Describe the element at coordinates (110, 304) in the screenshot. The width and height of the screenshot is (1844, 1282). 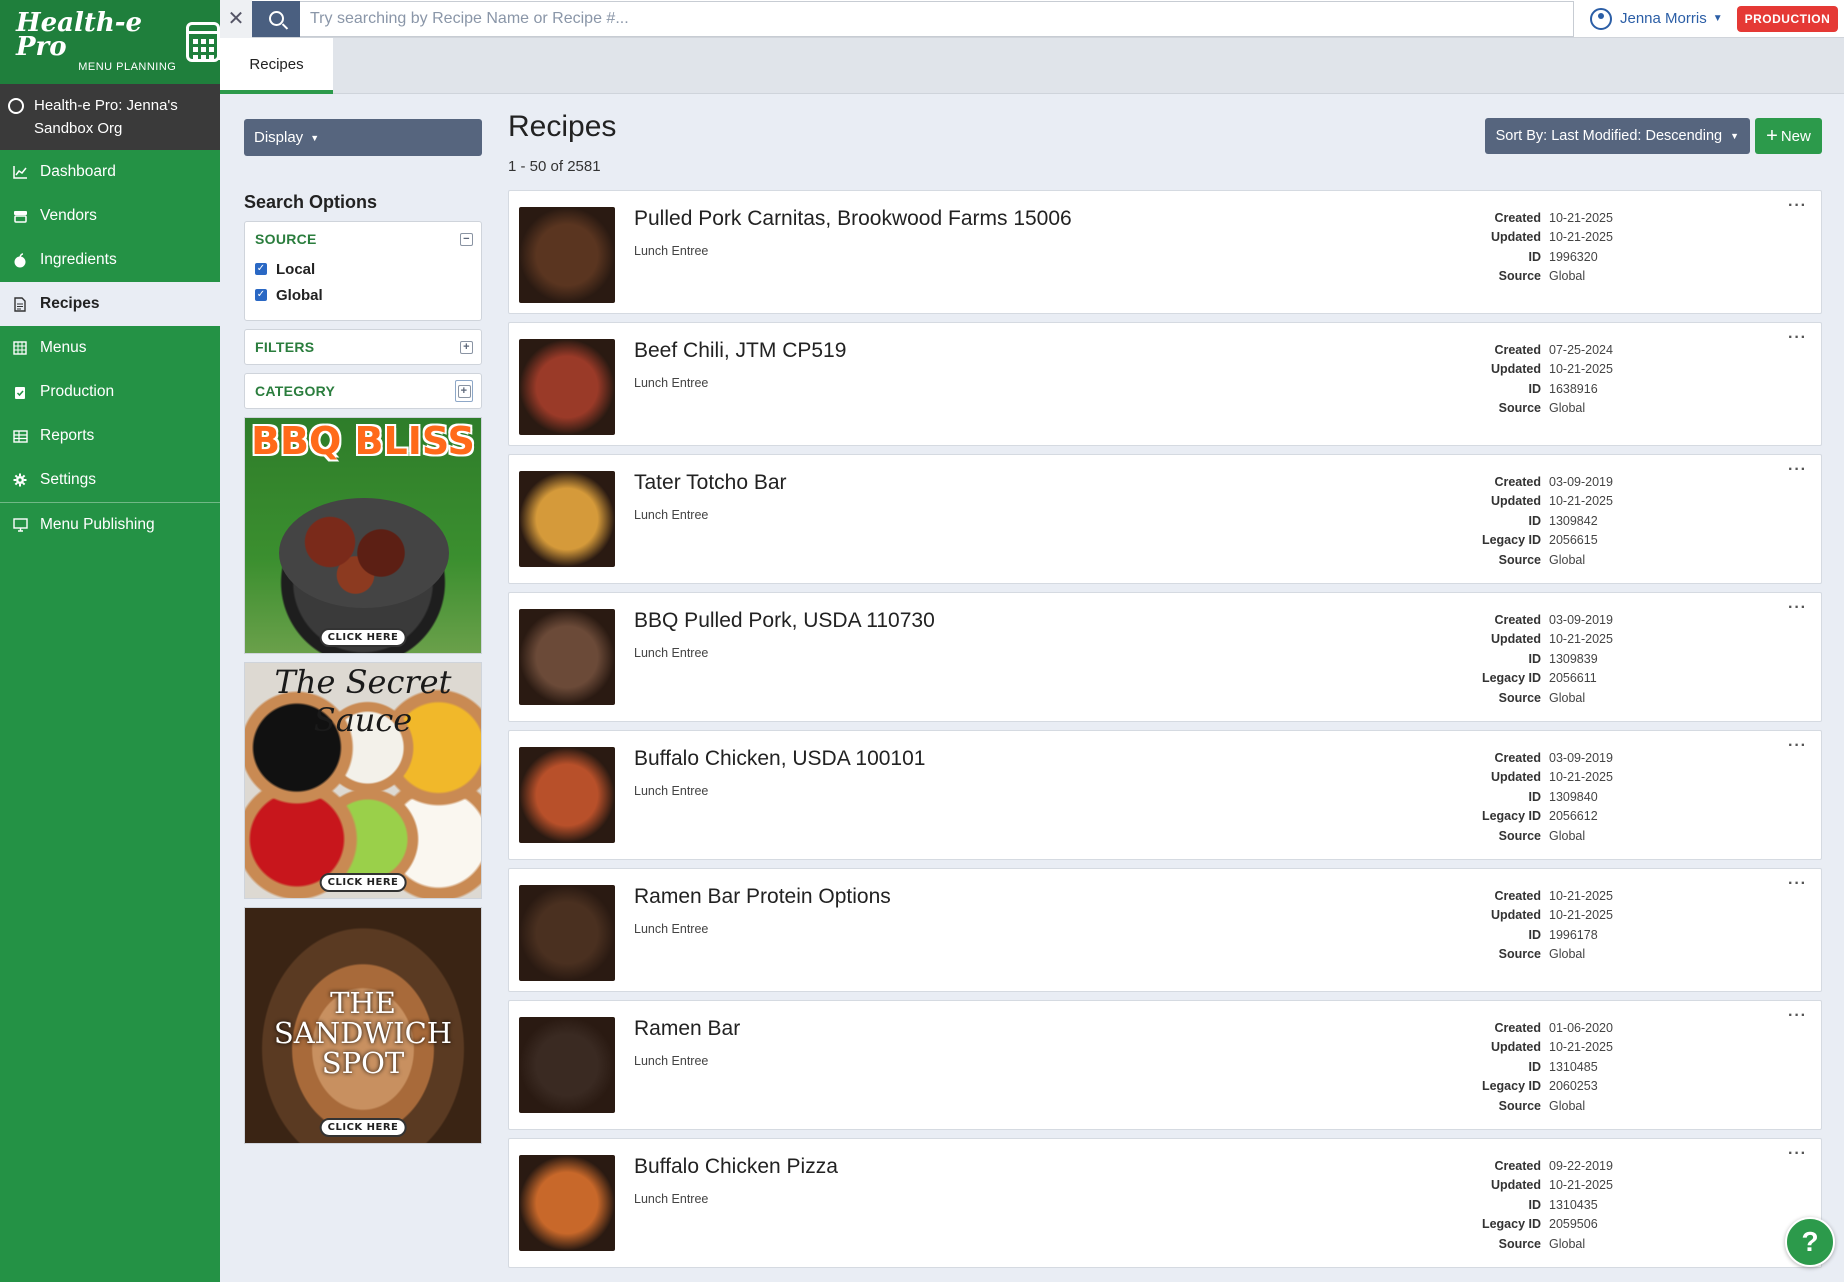
I see `nav-recipes: Recipes` at that location.